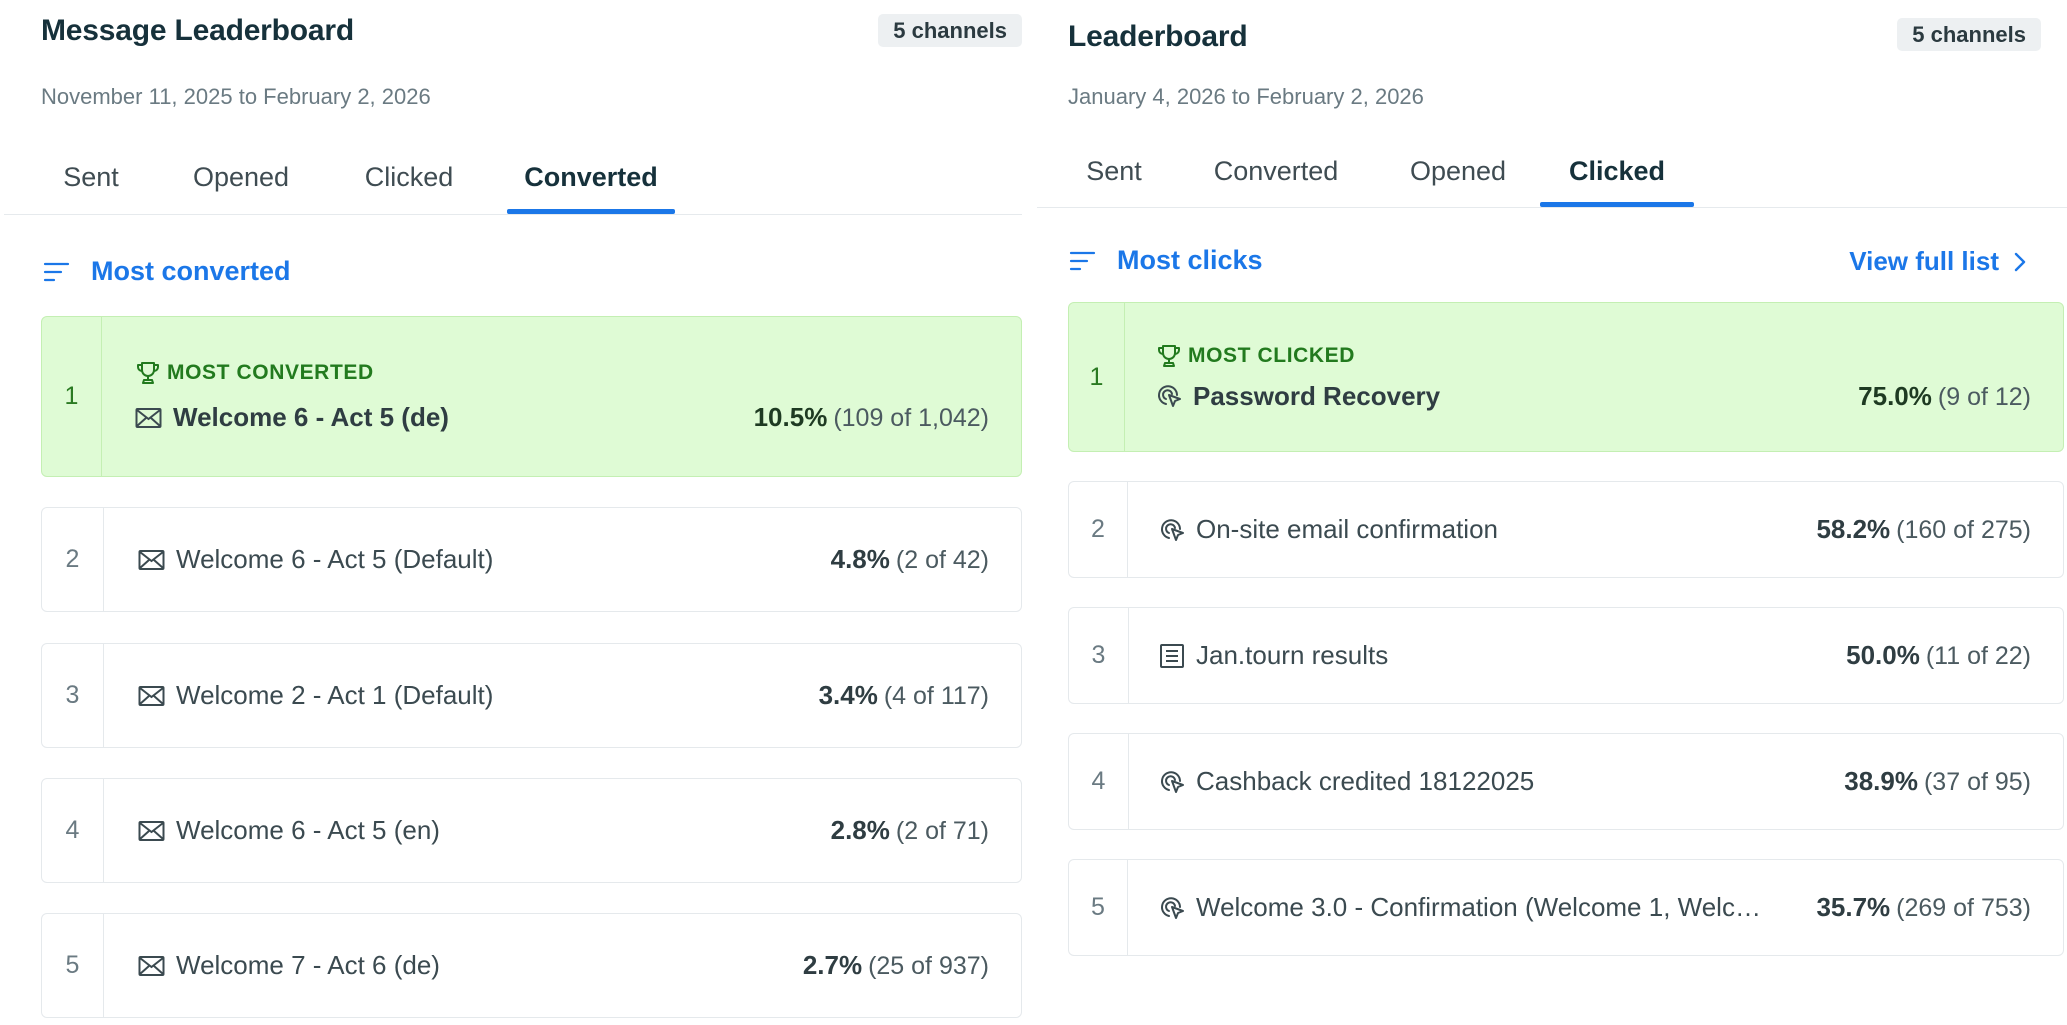 The image size is (2067, 1025). Describe the element at coordinates (1298, 396) in the screenshot. I see `message-name: Password Recovery` at that location.